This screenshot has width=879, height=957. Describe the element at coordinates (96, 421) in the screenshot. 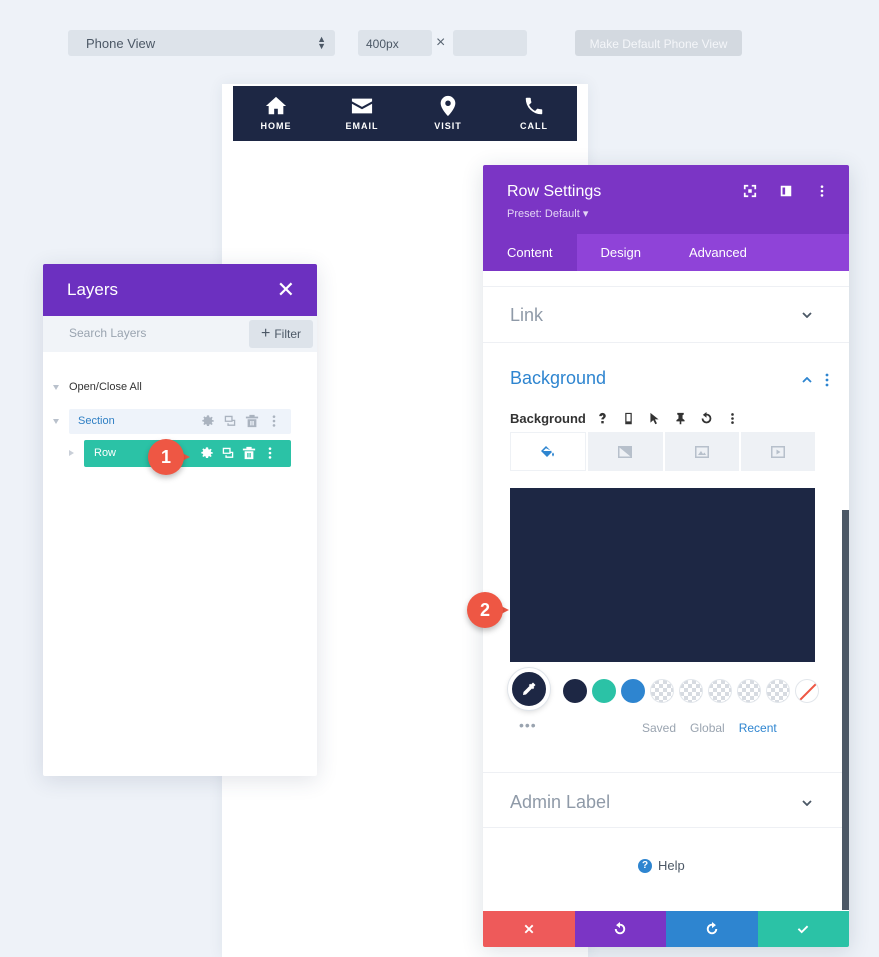

I see `section-layer-label: Section` at that location.